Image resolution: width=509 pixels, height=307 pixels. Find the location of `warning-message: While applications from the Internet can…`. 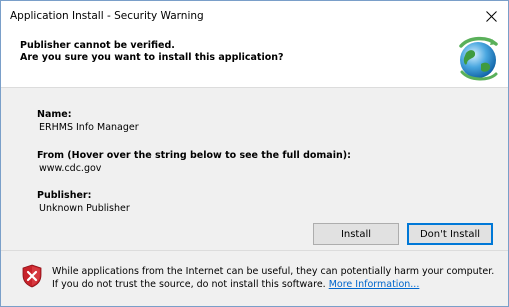

warning-message: While applications from the Internet can… is located at coordinates (274, 278).